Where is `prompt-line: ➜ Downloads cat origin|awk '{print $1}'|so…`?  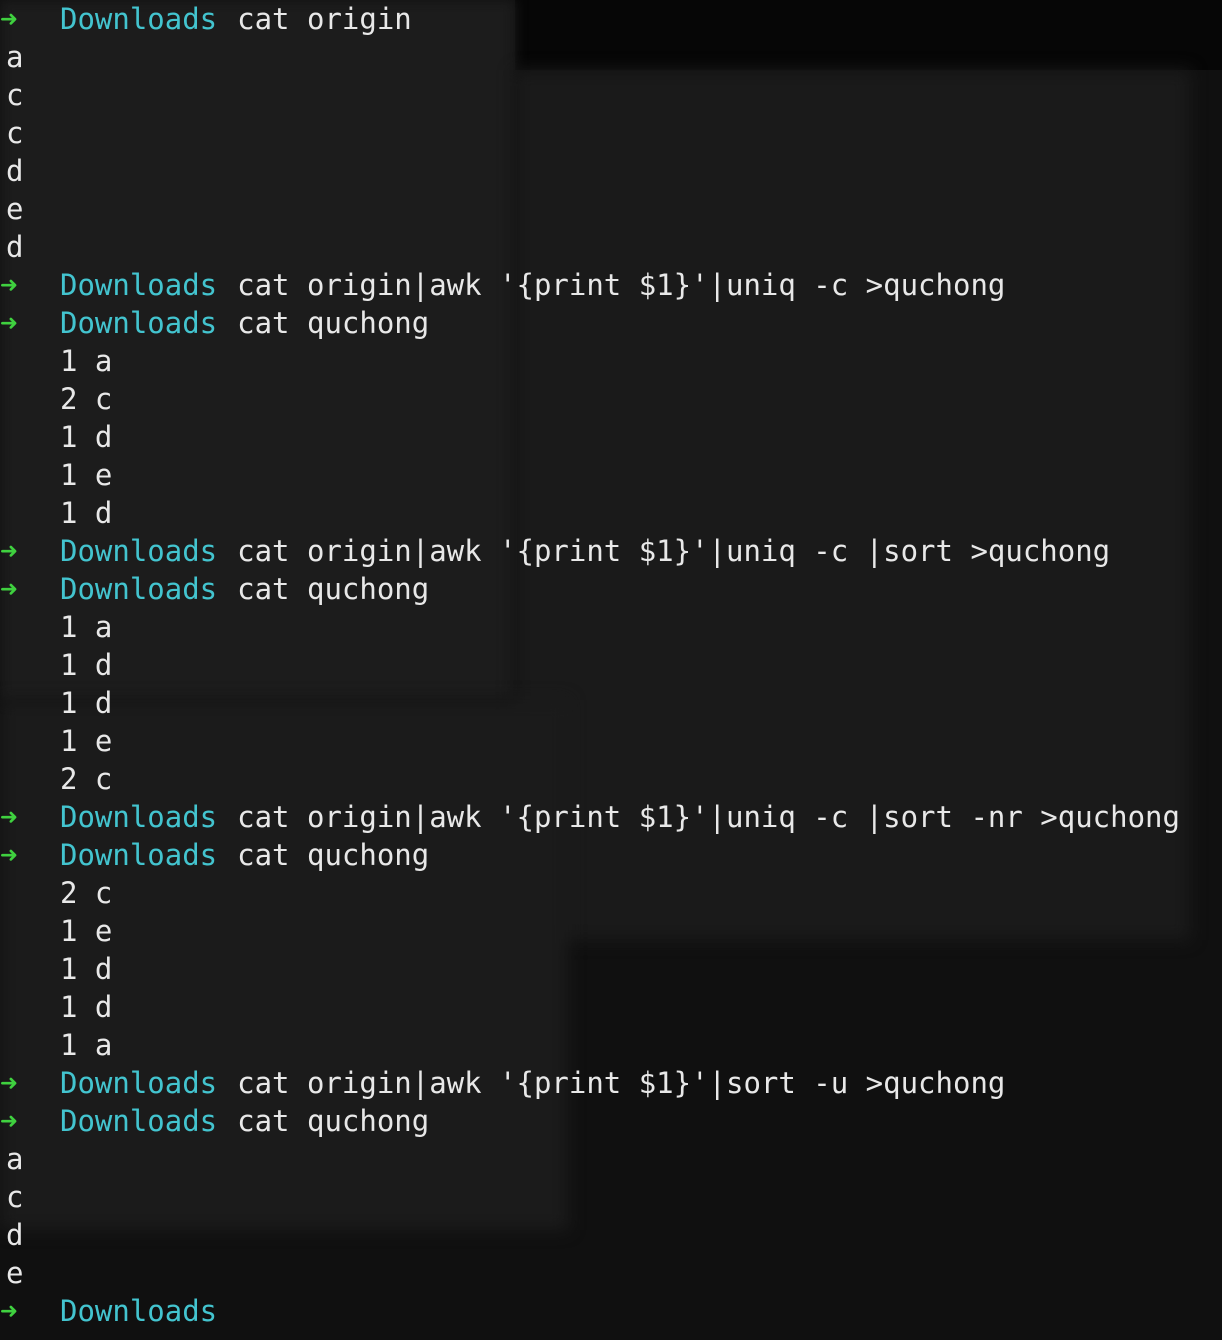 prompt-line: ➜ Downloads cat origin|awk '{print $1}'|so… is located at coordinates (611, 1083).